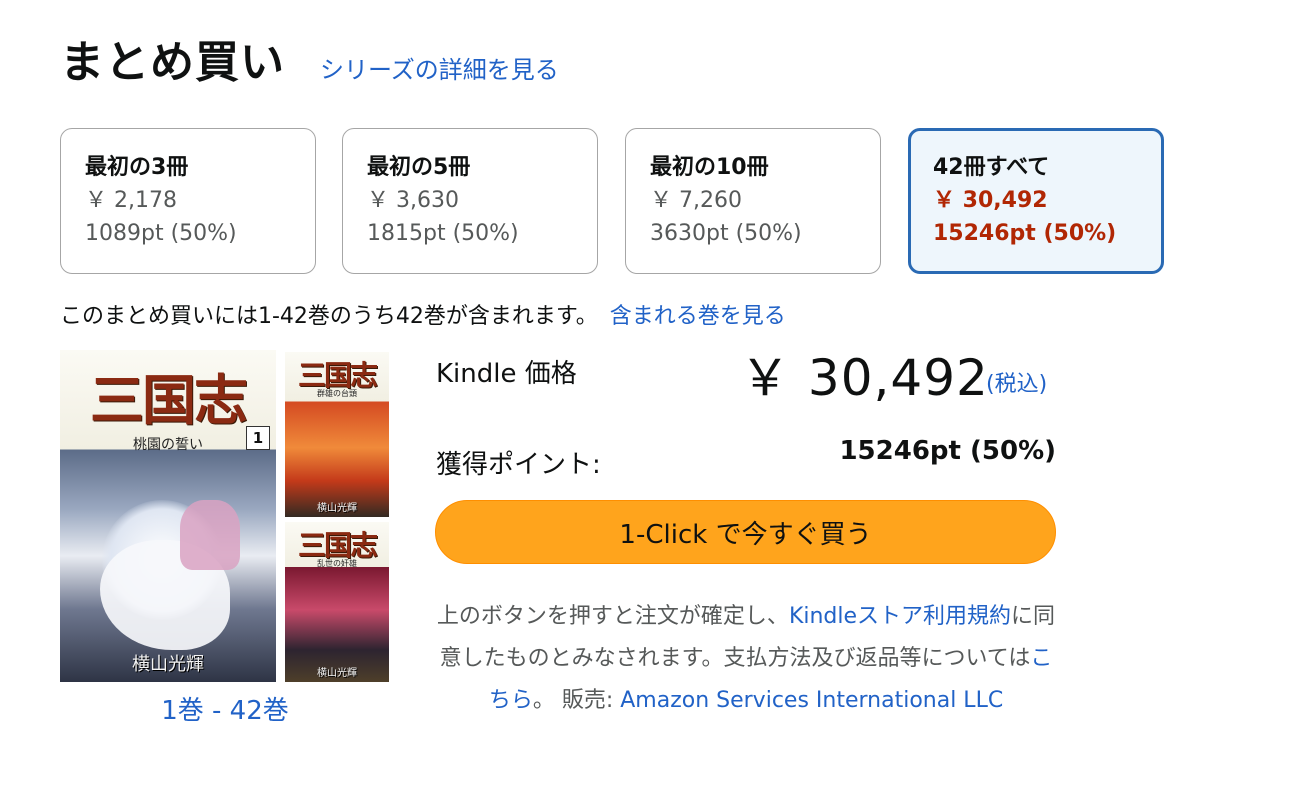 The image size is (1300, 787). I want to click on option-points: 3630pt (50%), so click(726, 233).